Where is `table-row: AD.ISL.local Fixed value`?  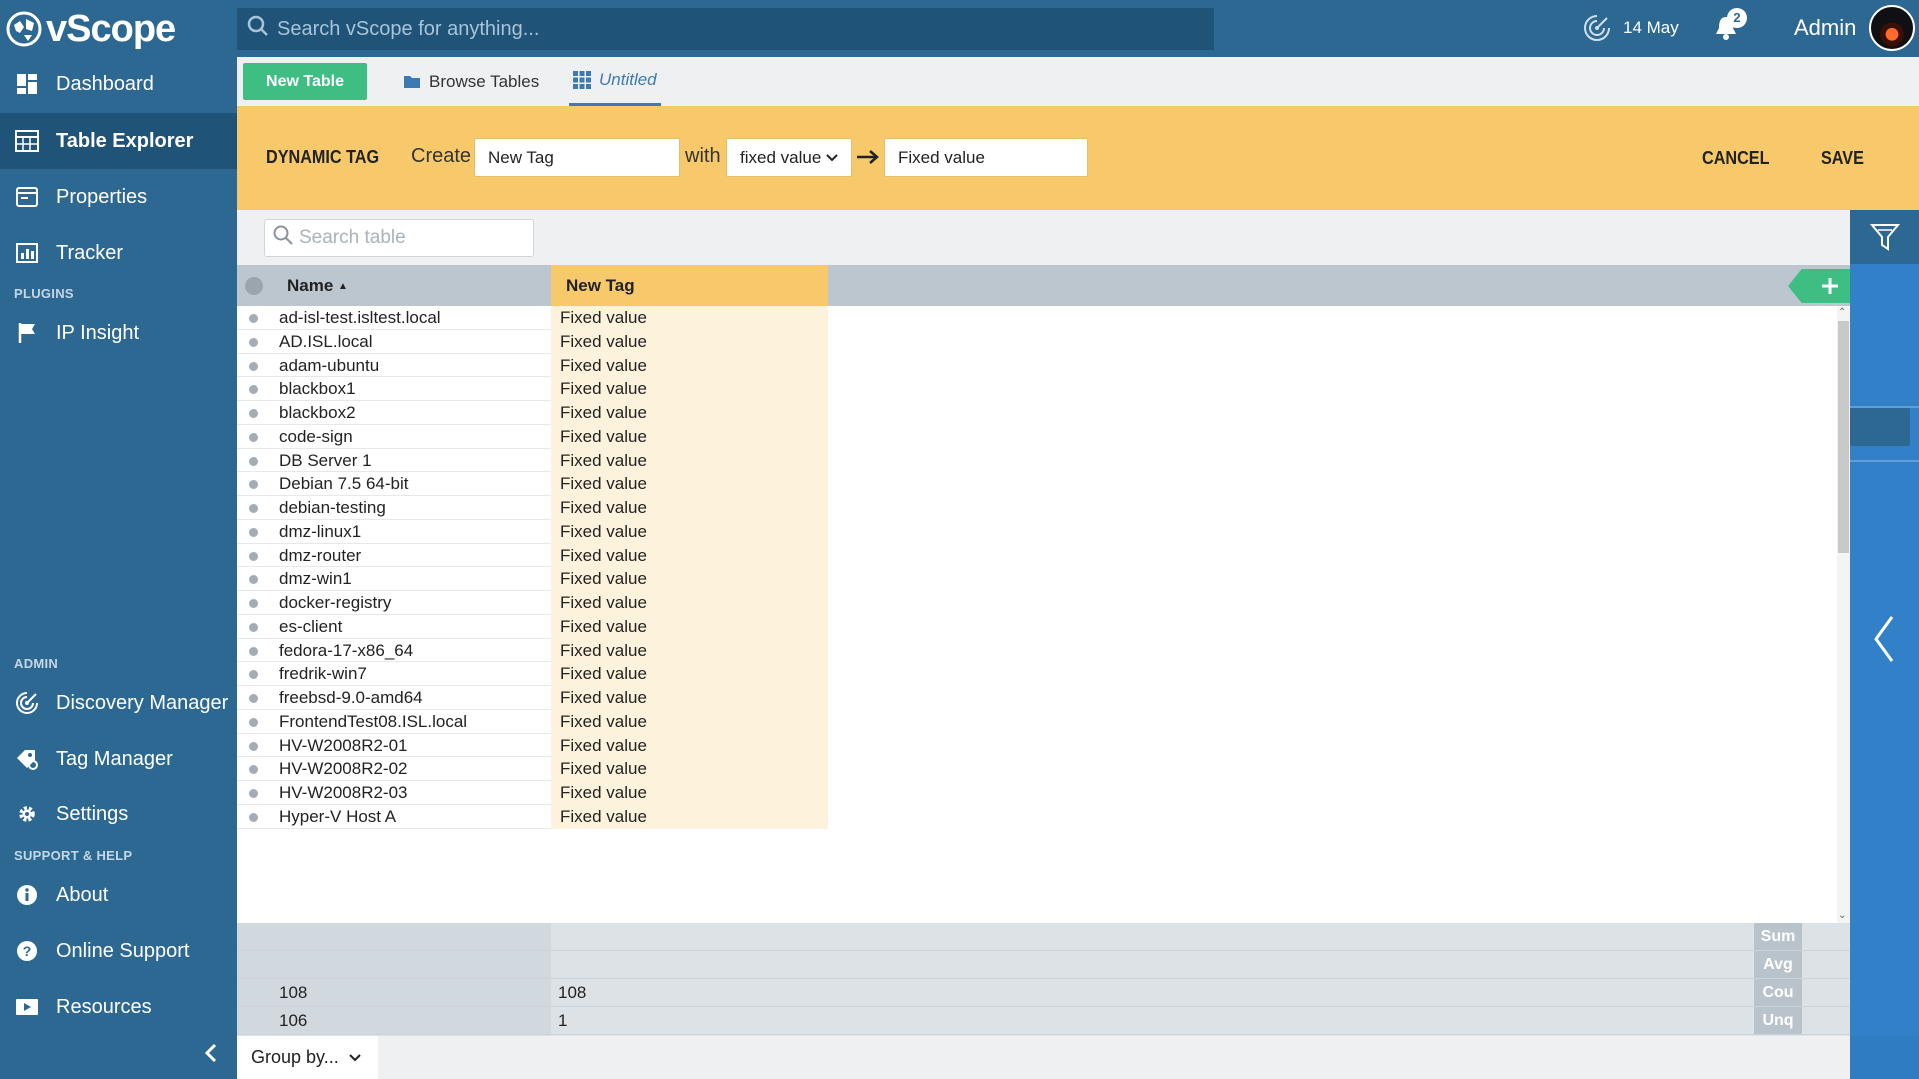 table-row: AD.ISL.local Fixed value is located at coordinates (532, 341).